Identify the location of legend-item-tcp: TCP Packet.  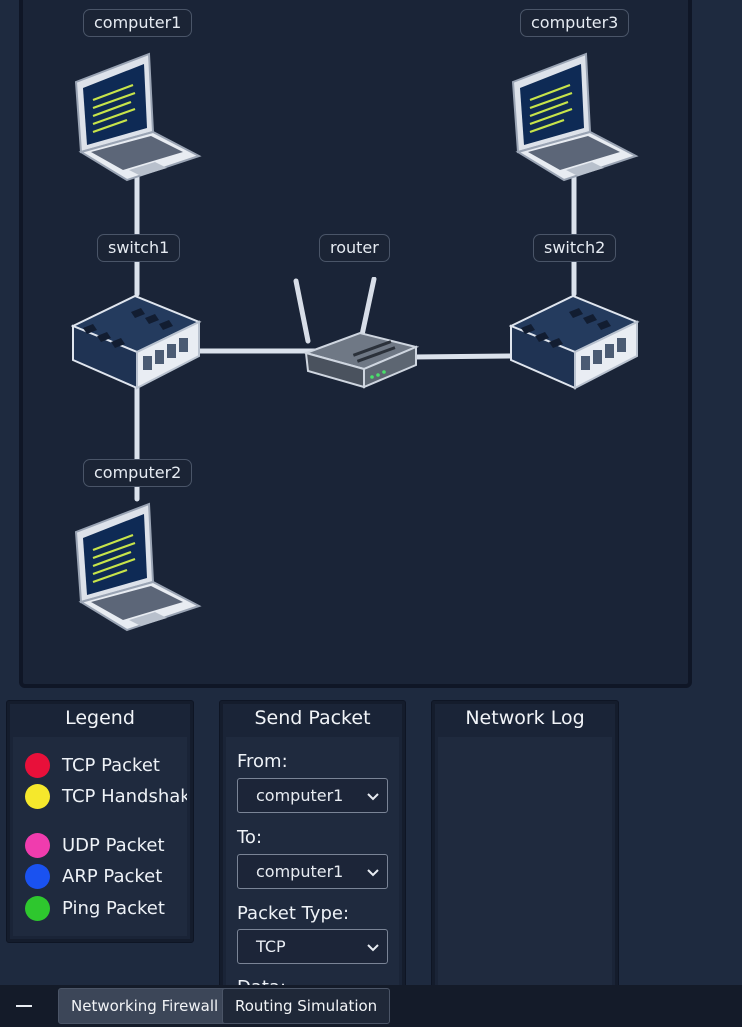
(92, 765).